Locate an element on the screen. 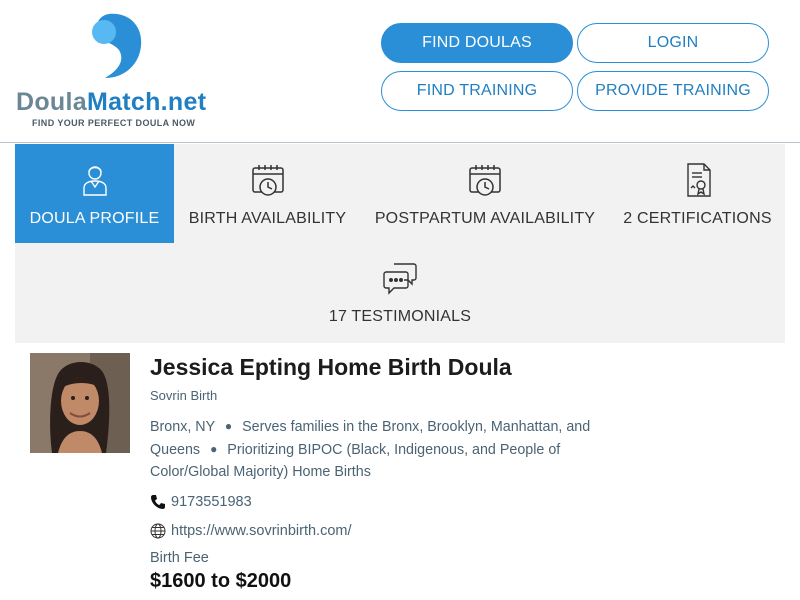 Image resolution: width=800 pixels, height=600 pixels. tab-label: POSTPARTUM AVAILABILITY is located at coordinates (485, 218).